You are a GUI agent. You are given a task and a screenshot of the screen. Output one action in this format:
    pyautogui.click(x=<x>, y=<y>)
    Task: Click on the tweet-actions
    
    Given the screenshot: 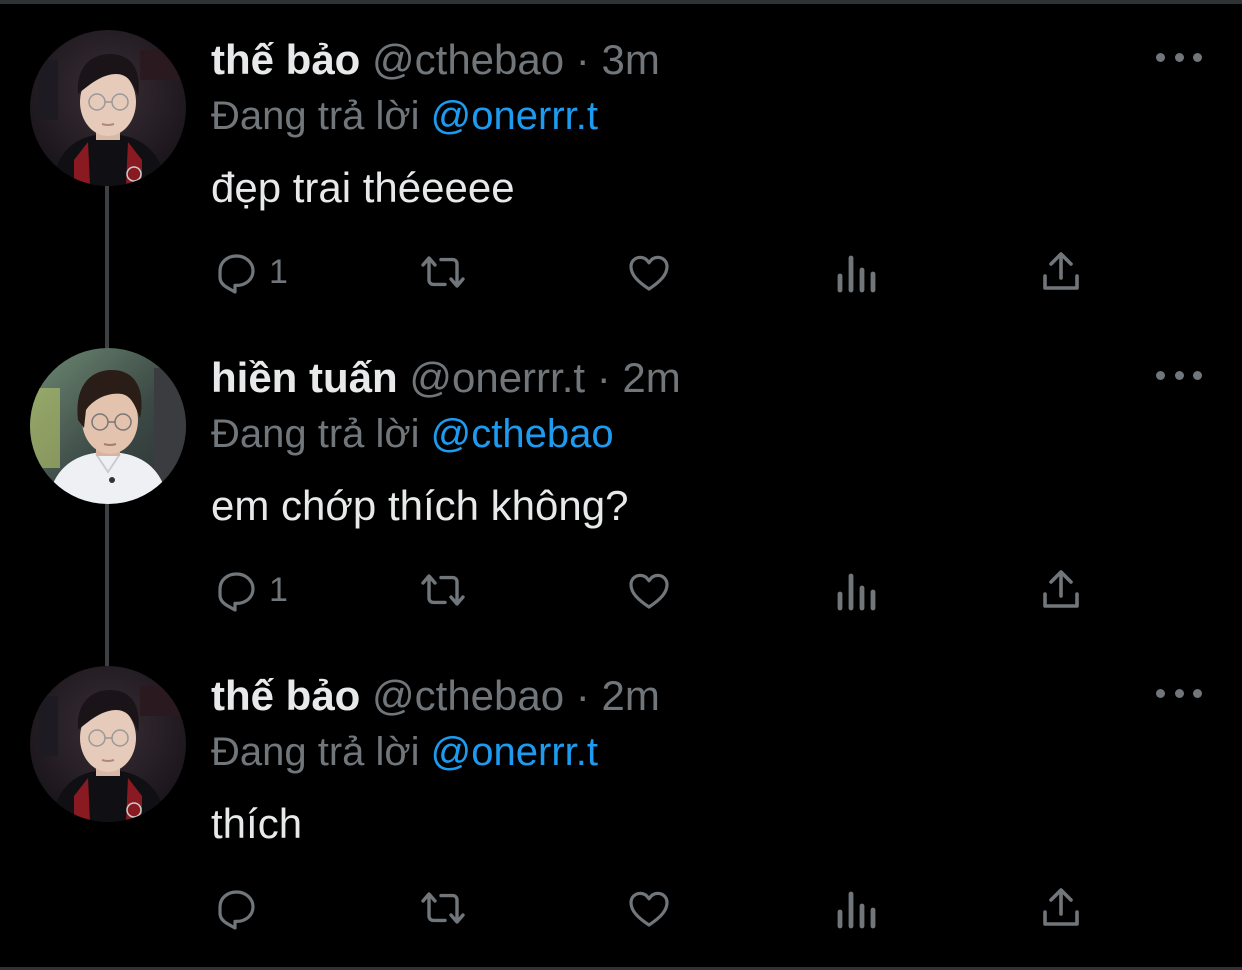 What is the action you would take?
    pyautogui.click(x=621, y=908)
    